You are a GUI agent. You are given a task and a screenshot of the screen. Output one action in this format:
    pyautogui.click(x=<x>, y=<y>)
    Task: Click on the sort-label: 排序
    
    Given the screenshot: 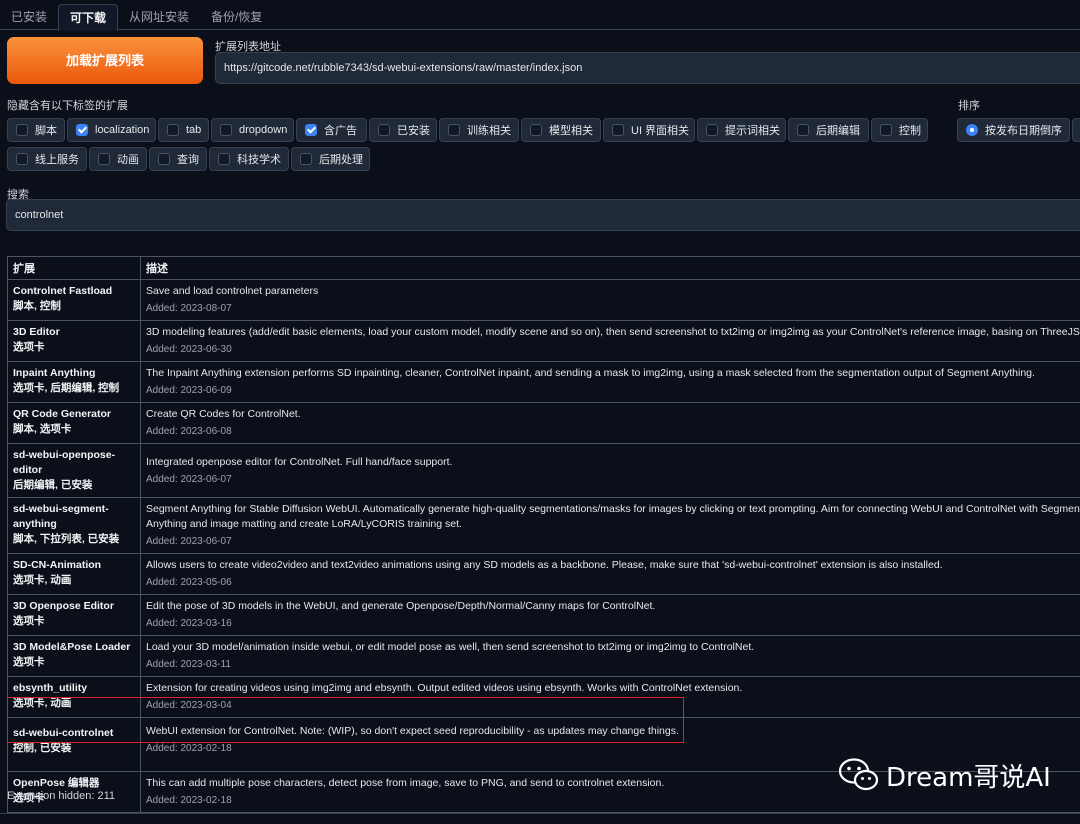 What is the action you would take?
    pyautogui.click(x=969, y=106)
    